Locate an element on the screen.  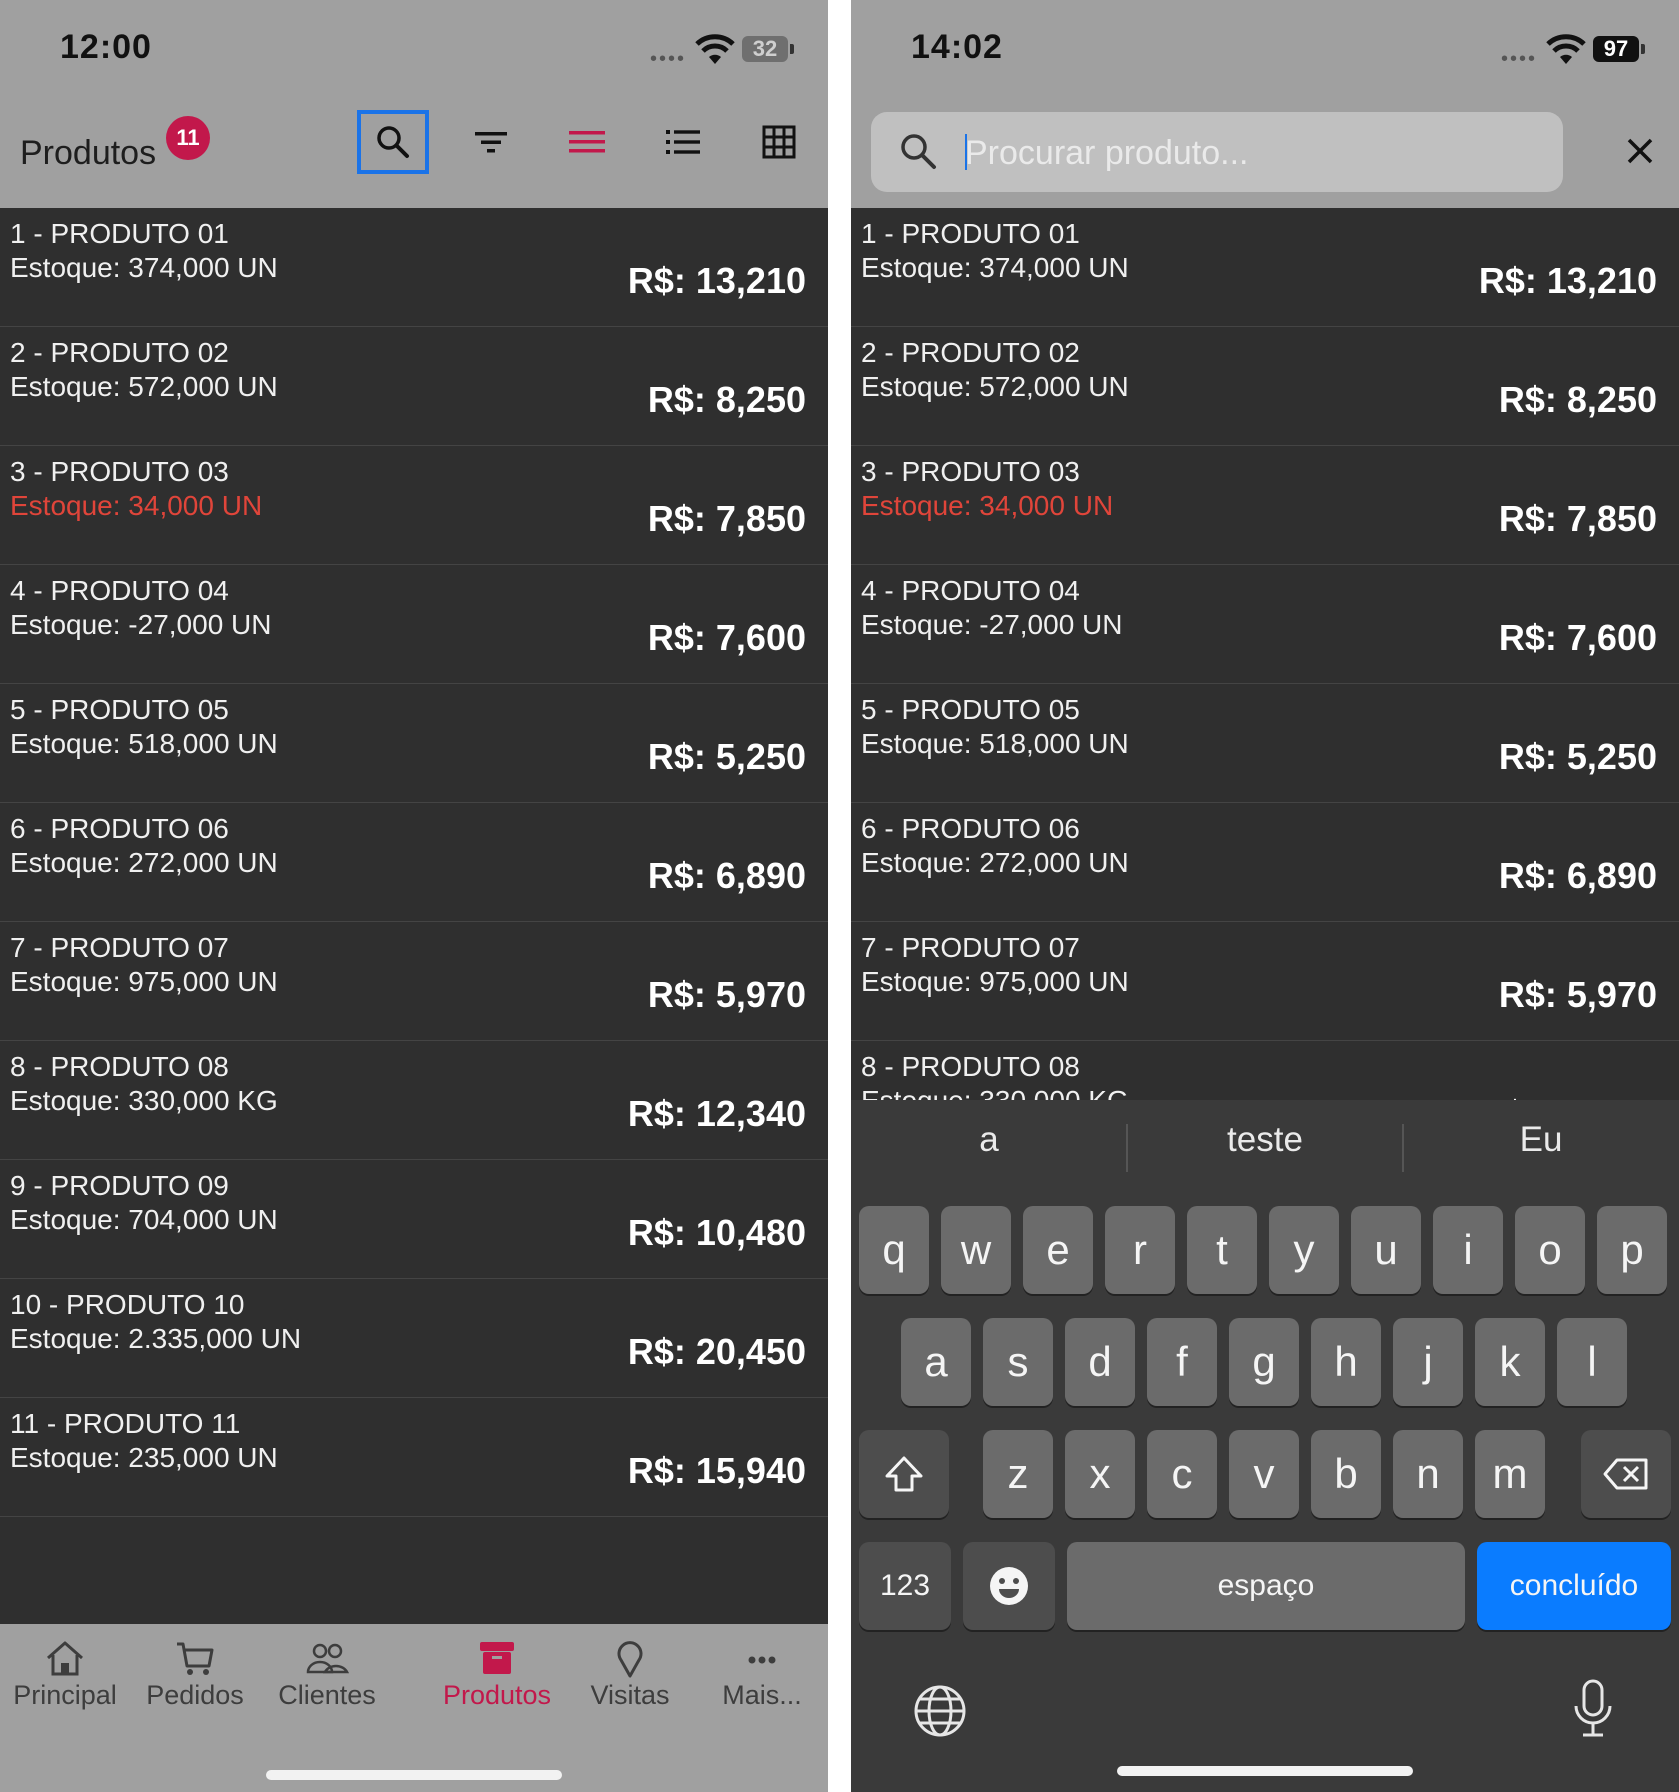
filter-button is located at coordinates (491, 142).